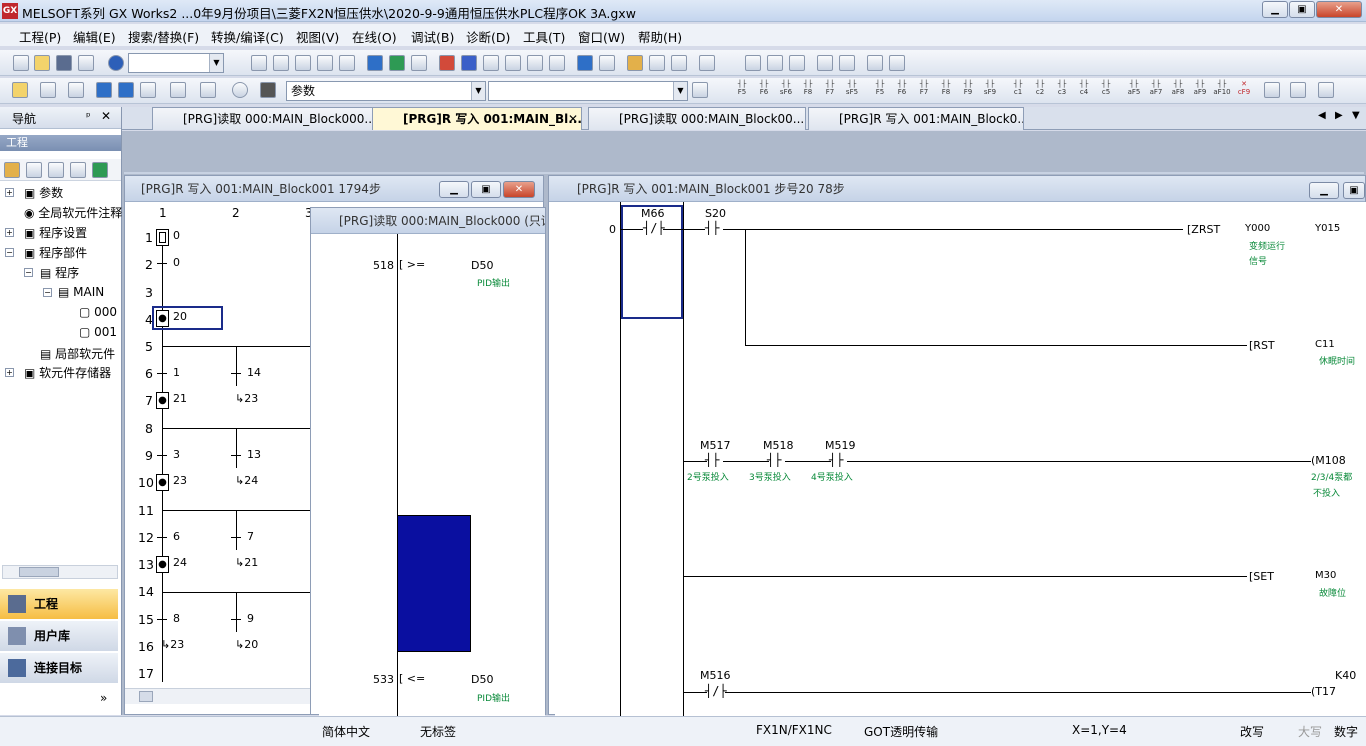 The image size is (1366, 746). Describe the element at coordinates (1261, 576) in the screenshot. I see `instruction-label: [SET` at that location.